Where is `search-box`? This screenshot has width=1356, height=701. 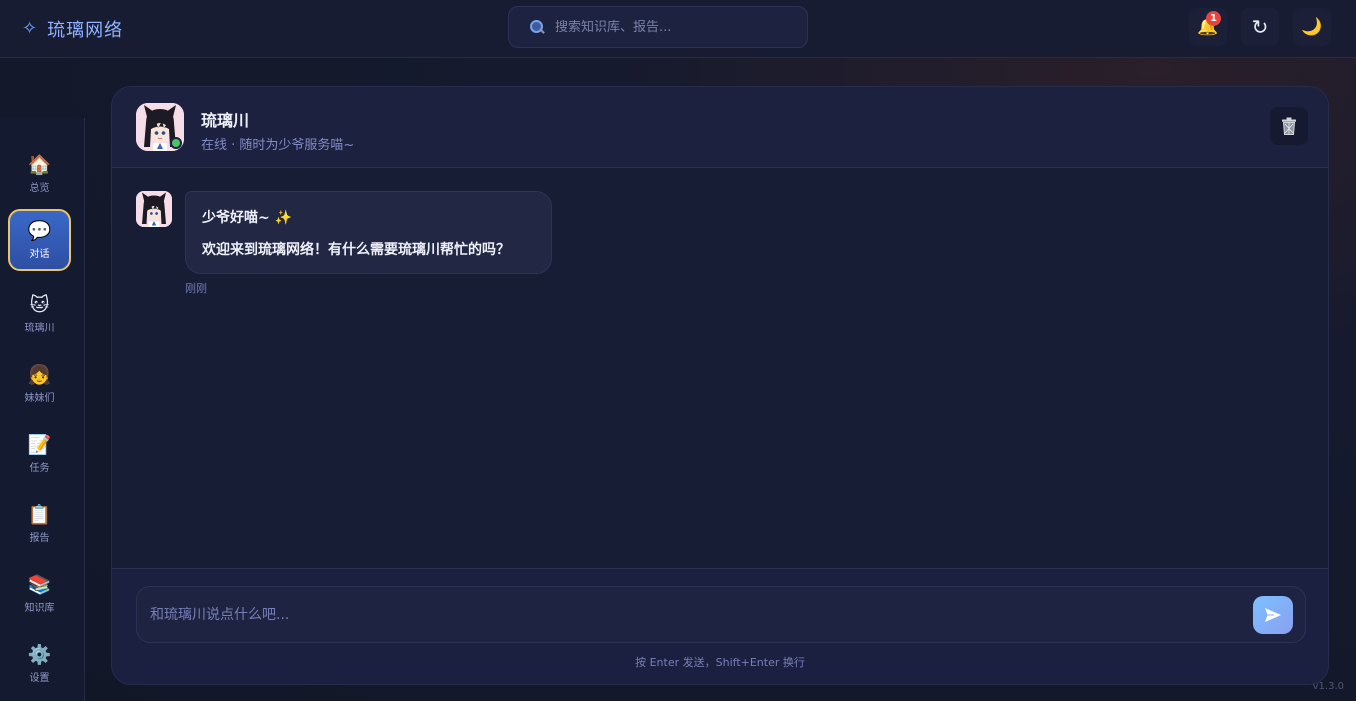
search-box is located at coordinates (658, 27).